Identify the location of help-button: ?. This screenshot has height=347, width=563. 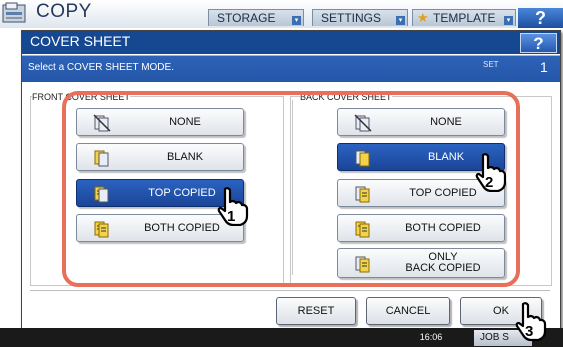
(540, 18).